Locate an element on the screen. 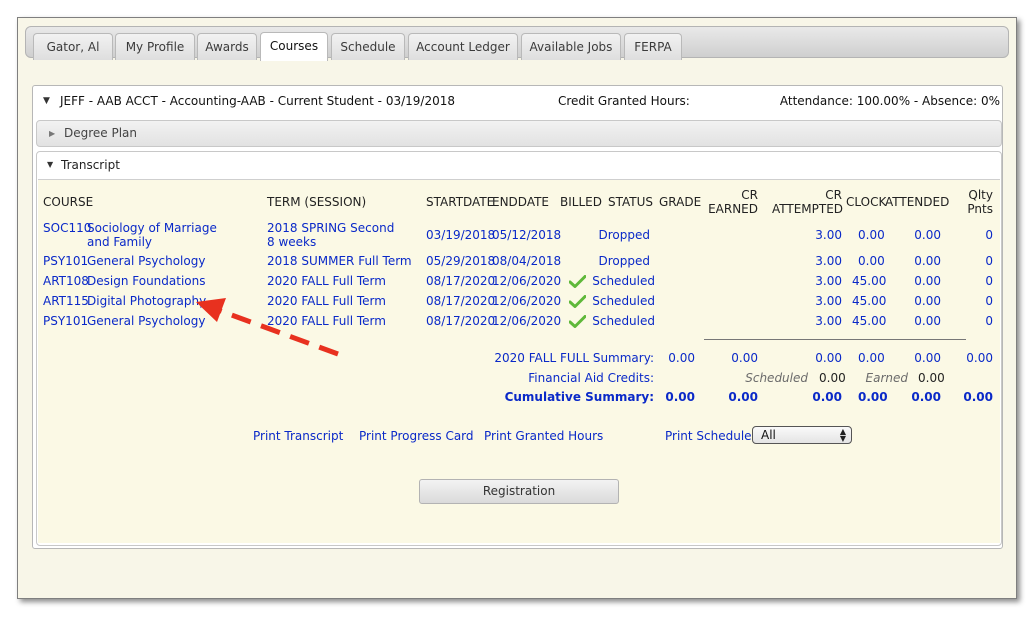 The height and width of the screenshot is (624, 1036). degree-plan-title: Degree Plan is located at coordinates (101, 133).